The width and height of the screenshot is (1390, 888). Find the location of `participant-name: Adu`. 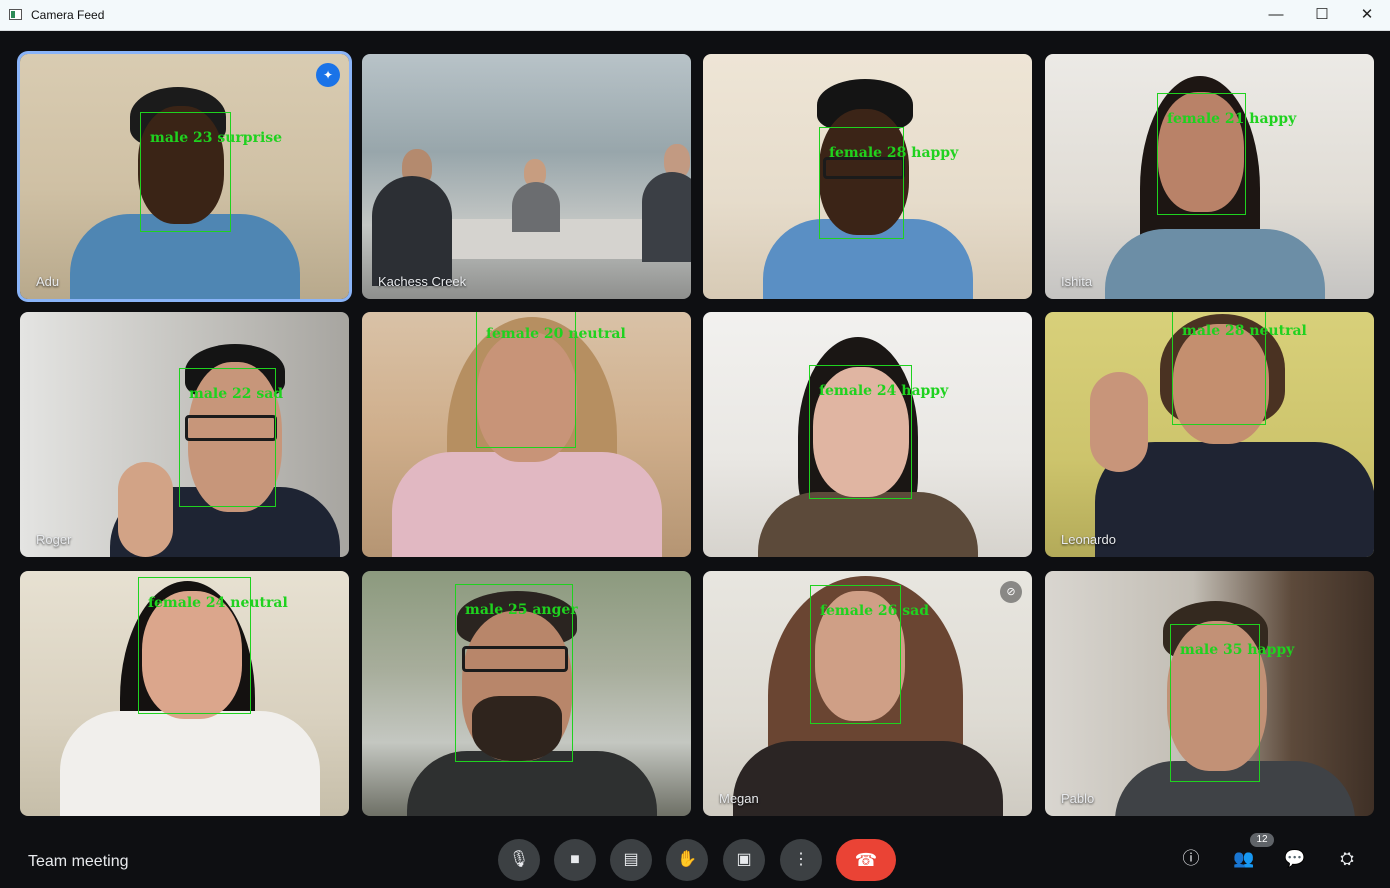

participant-name: Adu is located at coordinates (48, 281).